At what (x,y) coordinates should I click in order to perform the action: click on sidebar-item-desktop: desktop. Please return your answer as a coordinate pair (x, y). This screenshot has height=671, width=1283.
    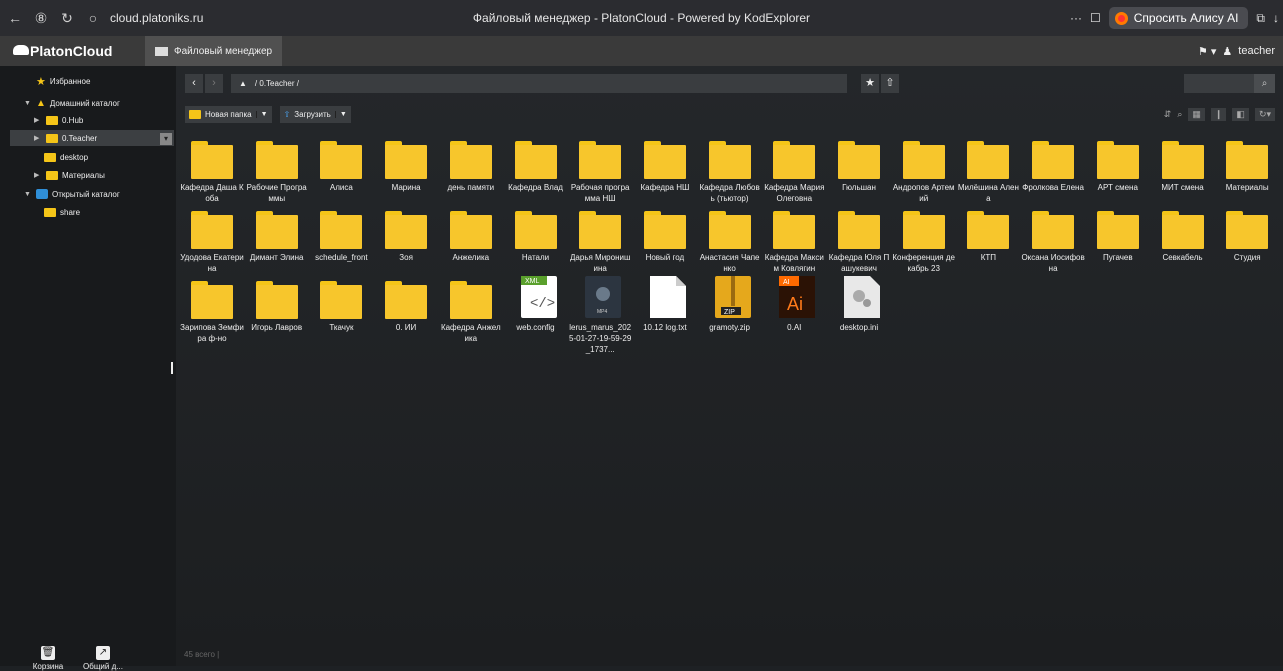
    Looking at the image, I should click on (66, 157).